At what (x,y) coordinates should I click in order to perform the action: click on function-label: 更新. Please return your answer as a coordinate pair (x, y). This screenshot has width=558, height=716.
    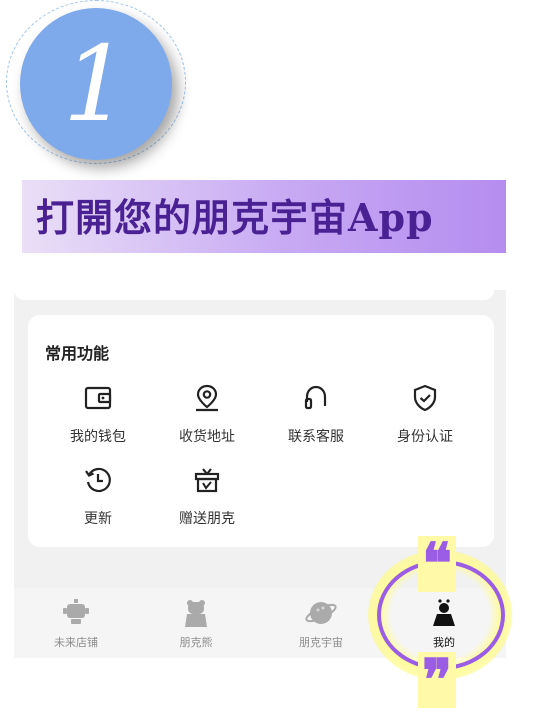
    Looking at the image, I should click on (98, 519).